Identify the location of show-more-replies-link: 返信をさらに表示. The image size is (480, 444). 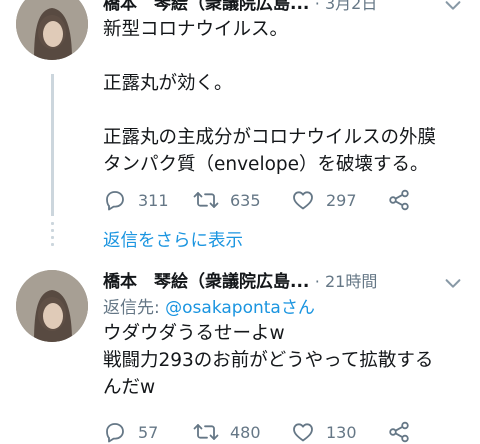
(173, 241).